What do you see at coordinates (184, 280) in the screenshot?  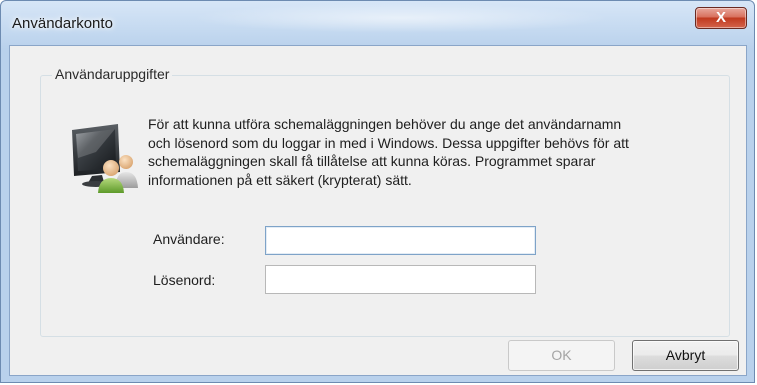 I see `password-label: Lösenord:` at bounding box center [184, 280].